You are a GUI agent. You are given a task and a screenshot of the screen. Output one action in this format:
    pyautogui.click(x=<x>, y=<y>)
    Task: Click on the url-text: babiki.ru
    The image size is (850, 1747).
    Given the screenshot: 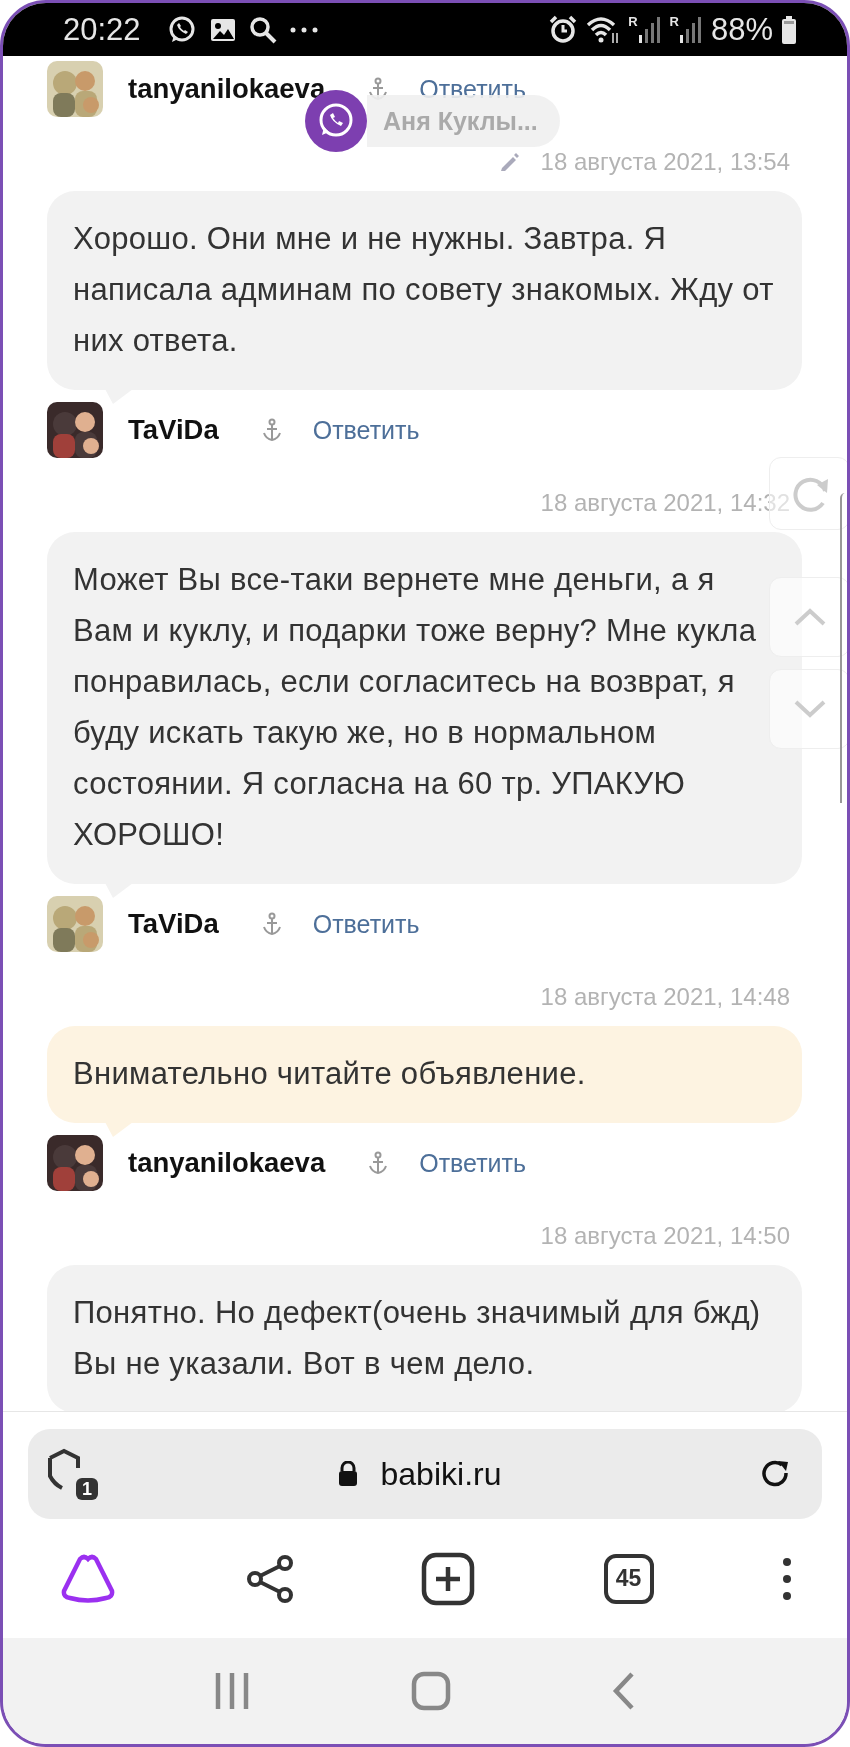 What is the action you would take?
    pyautogui.click(x=441, y=1474)
    